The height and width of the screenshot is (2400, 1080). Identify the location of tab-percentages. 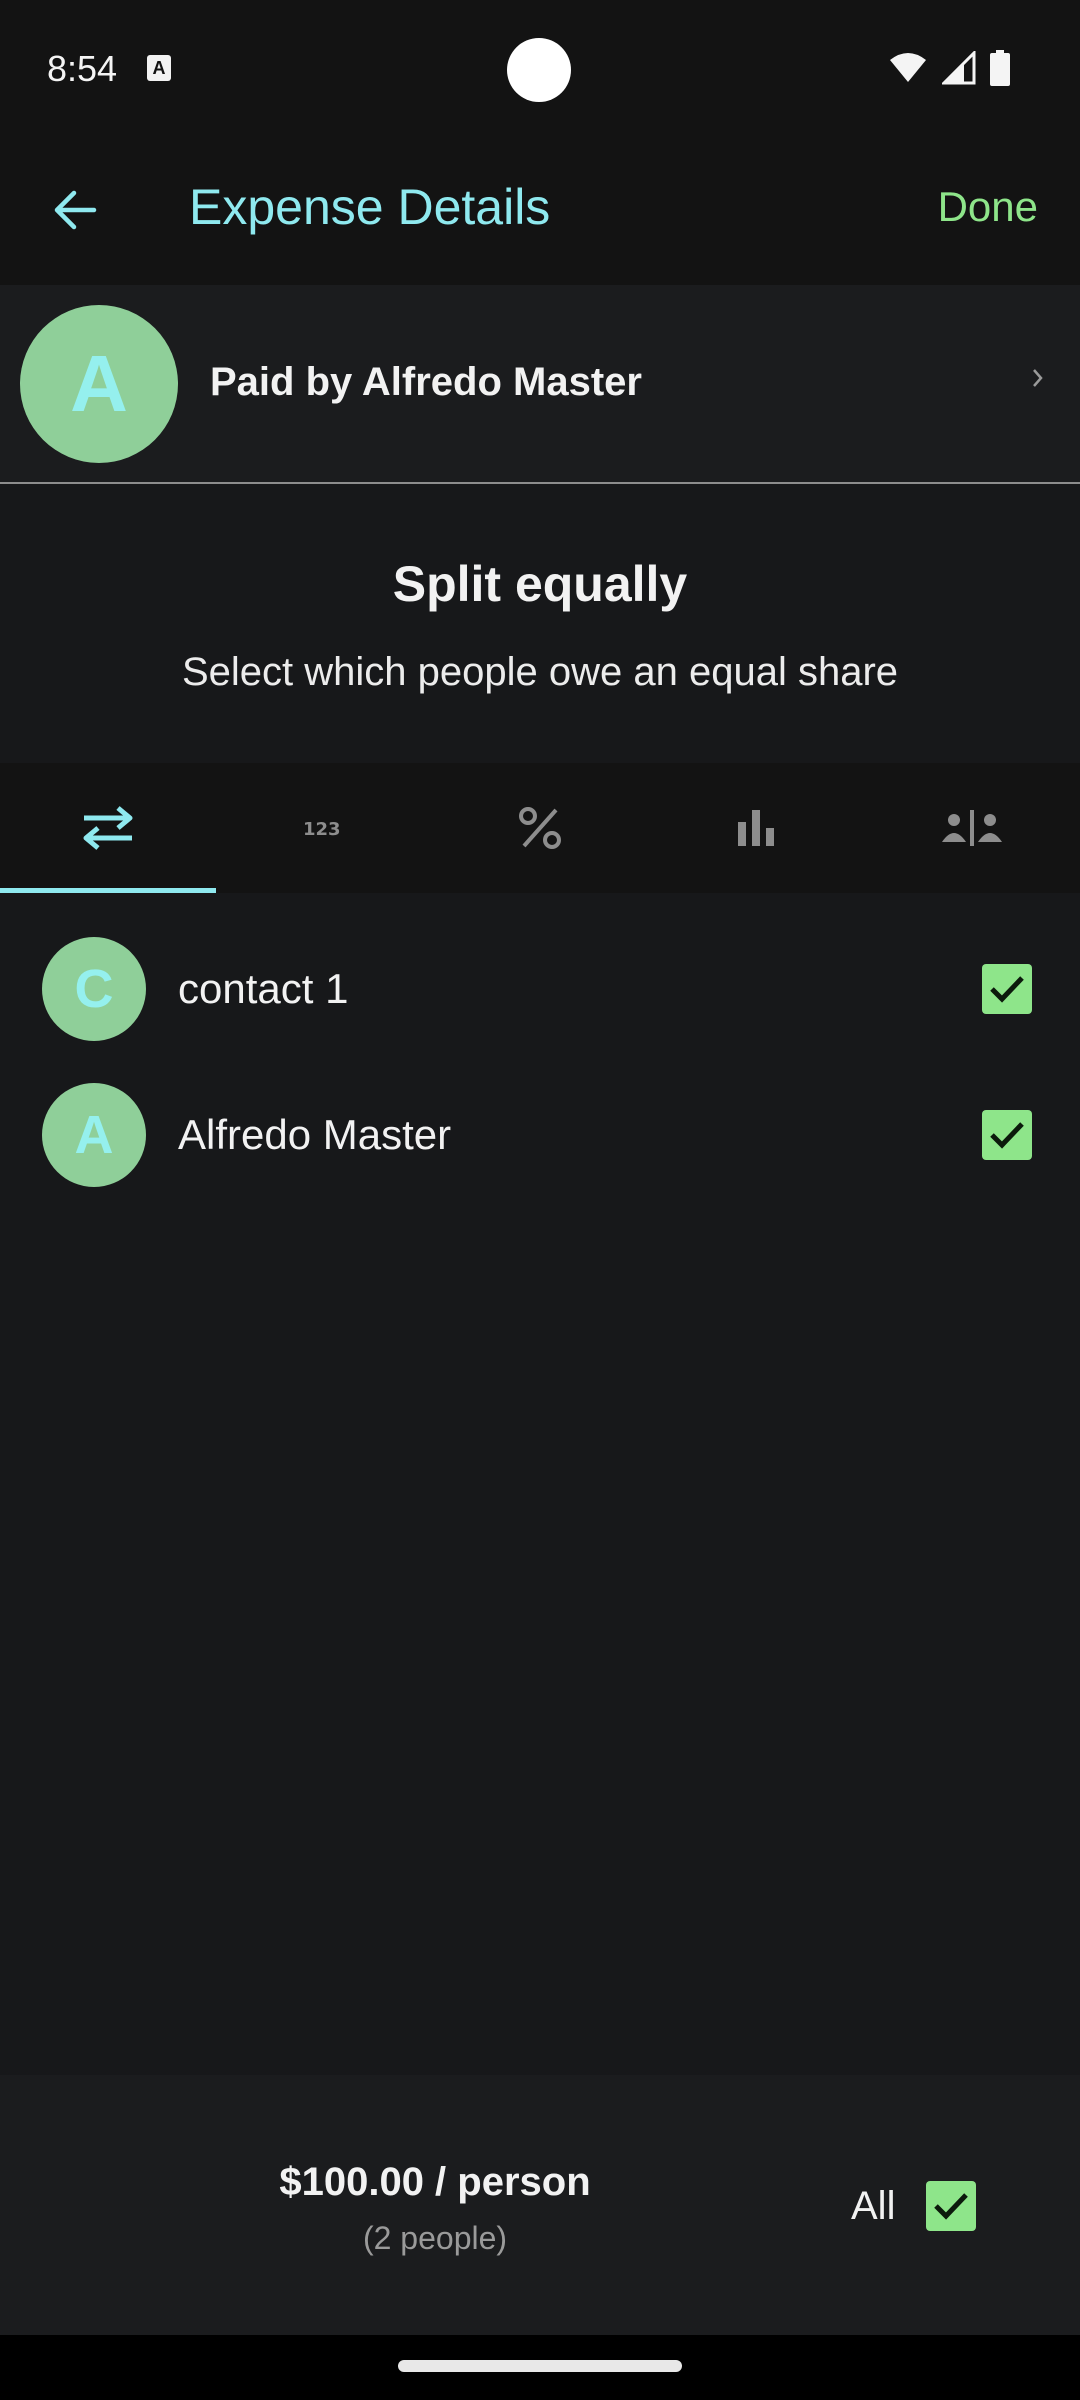
(540, 828).